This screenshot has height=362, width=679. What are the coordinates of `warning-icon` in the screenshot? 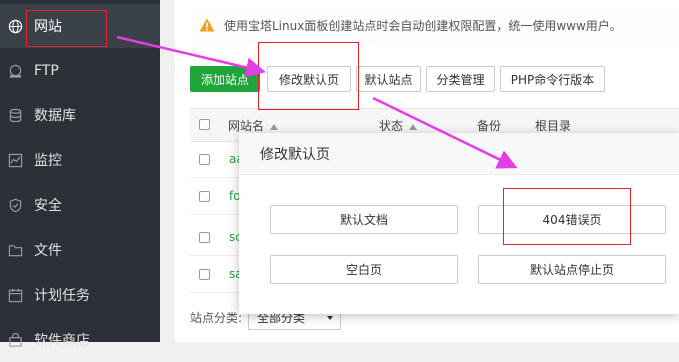 It's located at (207, 25).